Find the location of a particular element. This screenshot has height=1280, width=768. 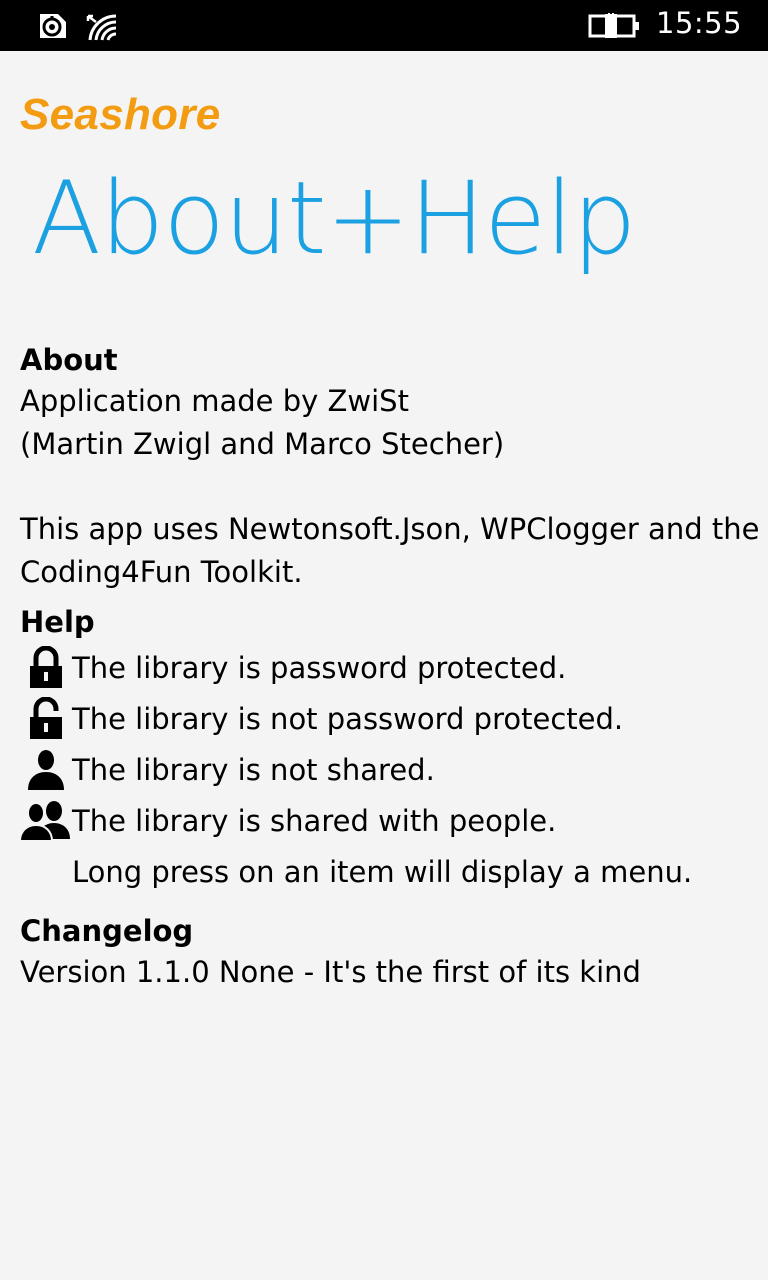

app-title: Seashore is located at coordinates (120, 114).